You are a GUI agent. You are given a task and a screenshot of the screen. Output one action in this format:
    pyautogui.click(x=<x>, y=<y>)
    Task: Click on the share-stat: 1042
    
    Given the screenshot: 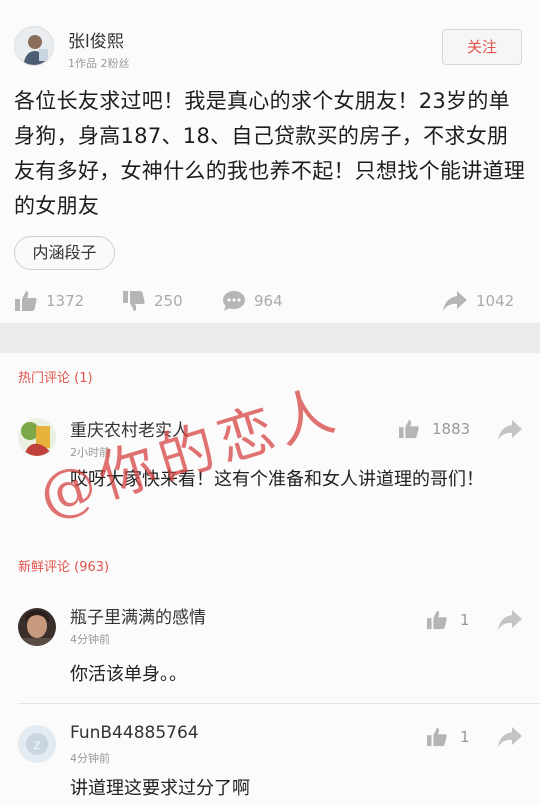 What is the action you would take?
    pyautogui.click(x=478, y=301)
    